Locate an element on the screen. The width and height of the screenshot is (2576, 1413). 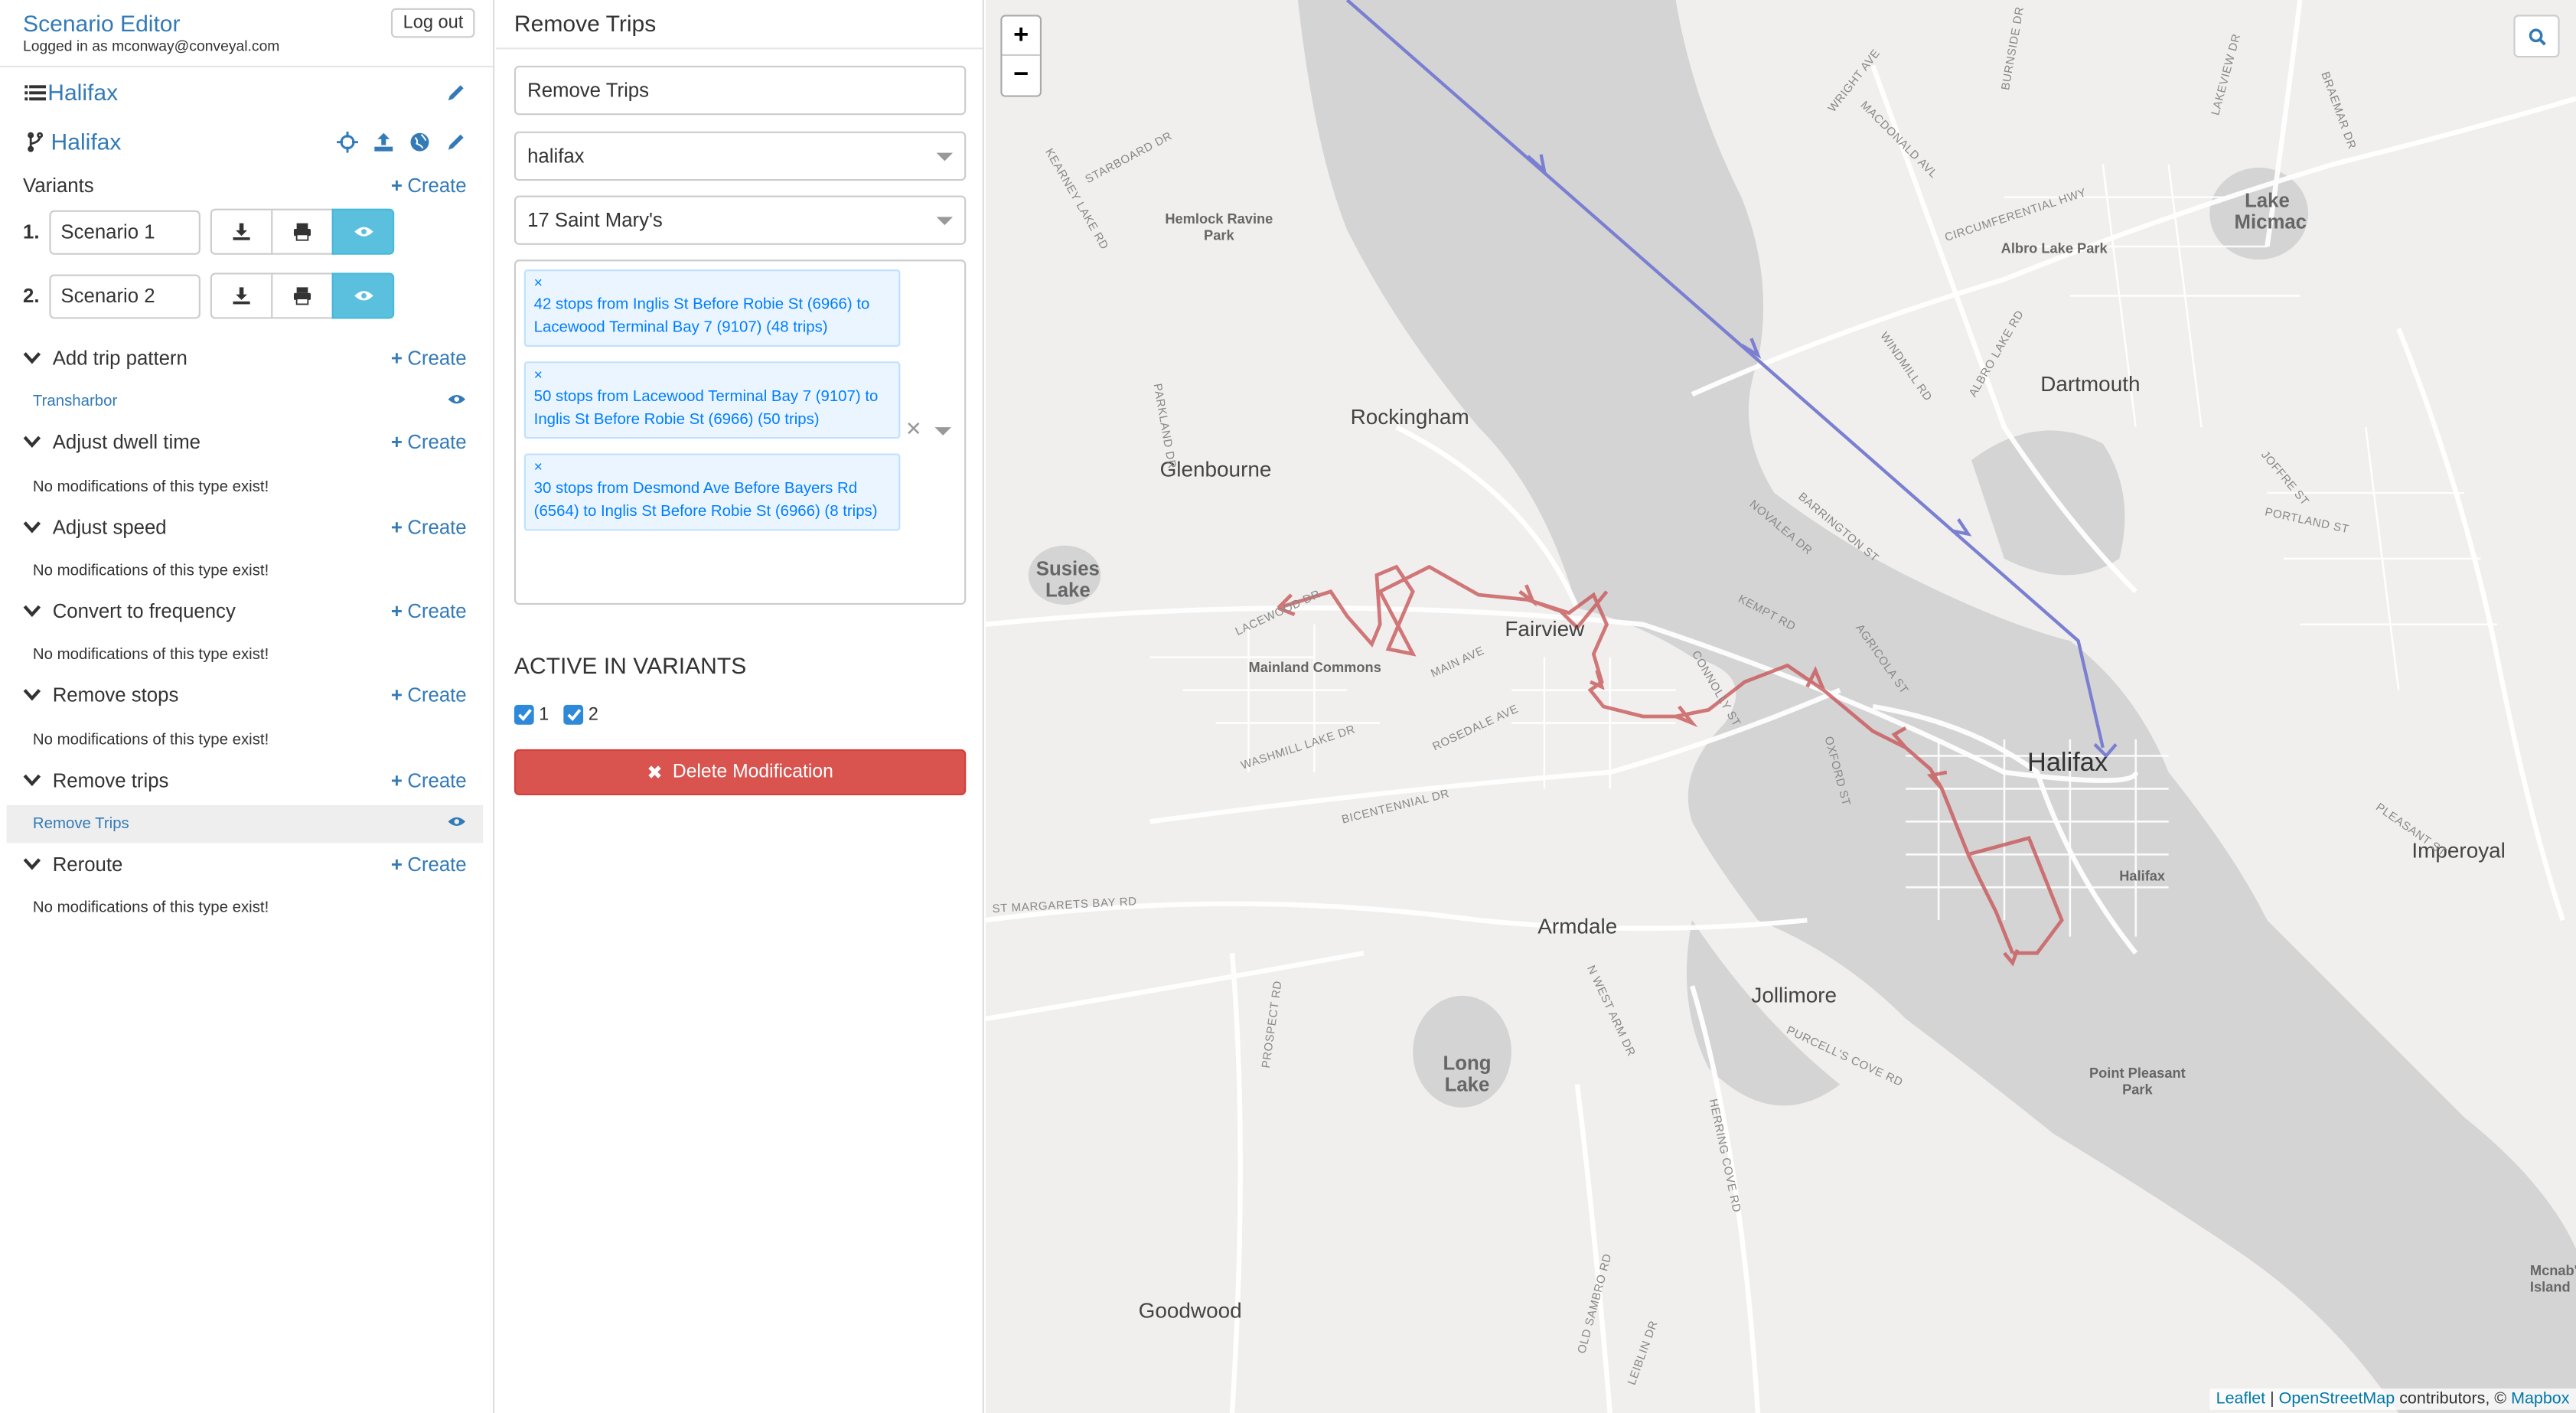
place-label: Halifax is located at coordinates (2142, 875).